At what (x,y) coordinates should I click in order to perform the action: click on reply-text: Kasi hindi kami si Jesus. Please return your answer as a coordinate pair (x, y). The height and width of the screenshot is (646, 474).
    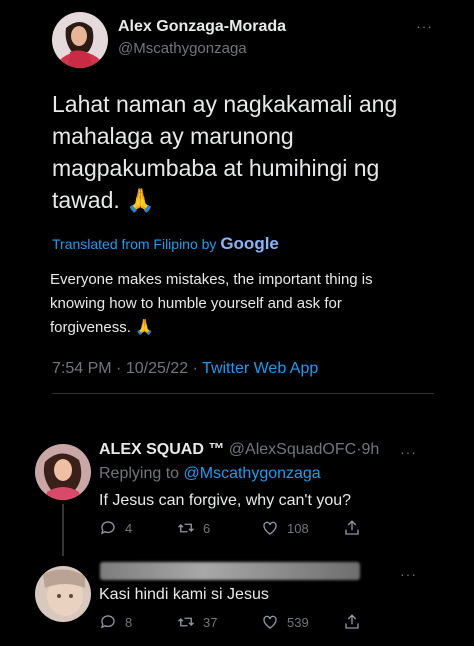
    Looking at the image, I should click on (184, 594).